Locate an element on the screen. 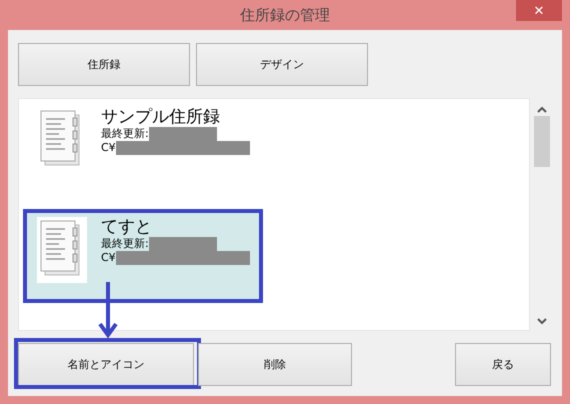 The height and width of the screenshot is (404, 570). window-title: 住所録の管理 is located at coordinates (285, 15).